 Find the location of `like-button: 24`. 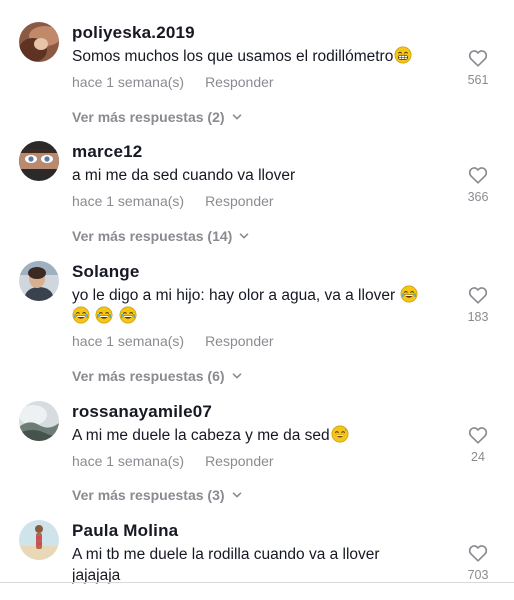

like-button: 24 is located at coordinates (478, 444).